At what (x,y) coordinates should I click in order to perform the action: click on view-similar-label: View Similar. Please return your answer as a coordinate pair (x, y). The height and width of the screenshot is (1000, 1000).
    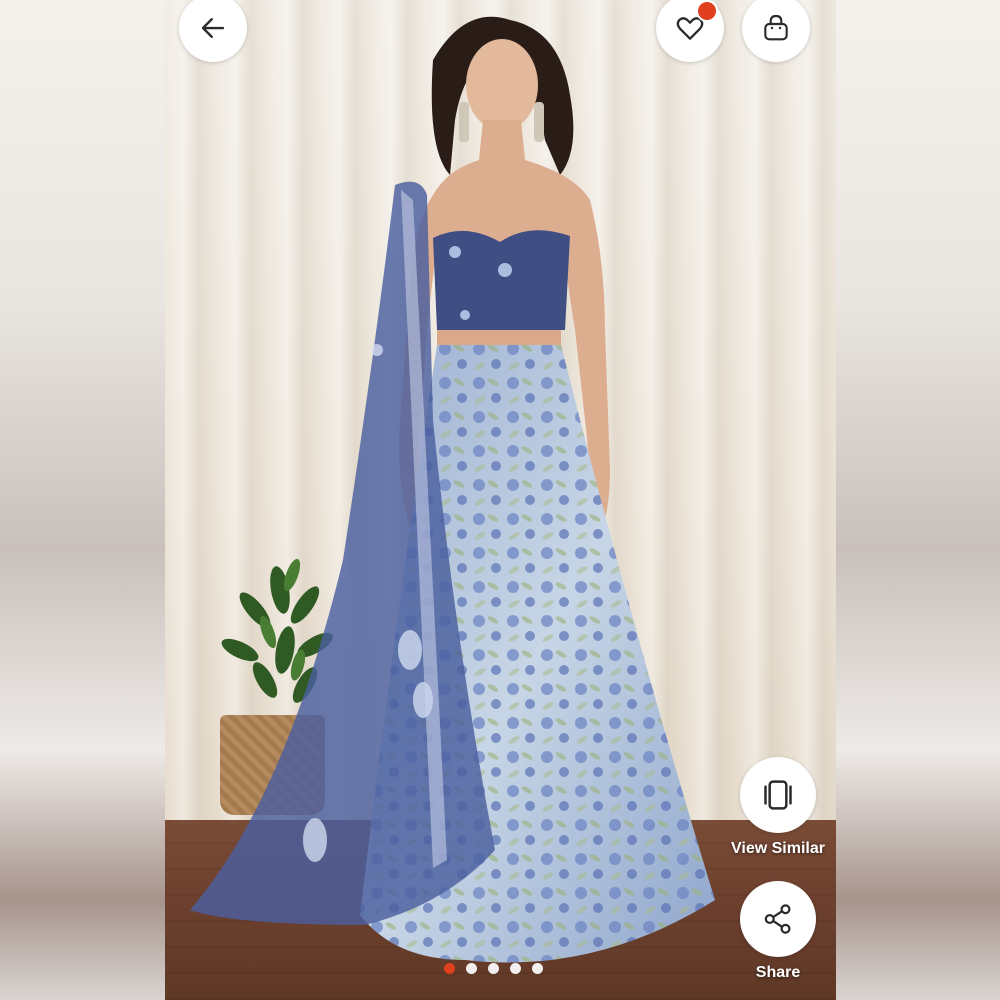
    Looking at the image, I should click on (778, 849).